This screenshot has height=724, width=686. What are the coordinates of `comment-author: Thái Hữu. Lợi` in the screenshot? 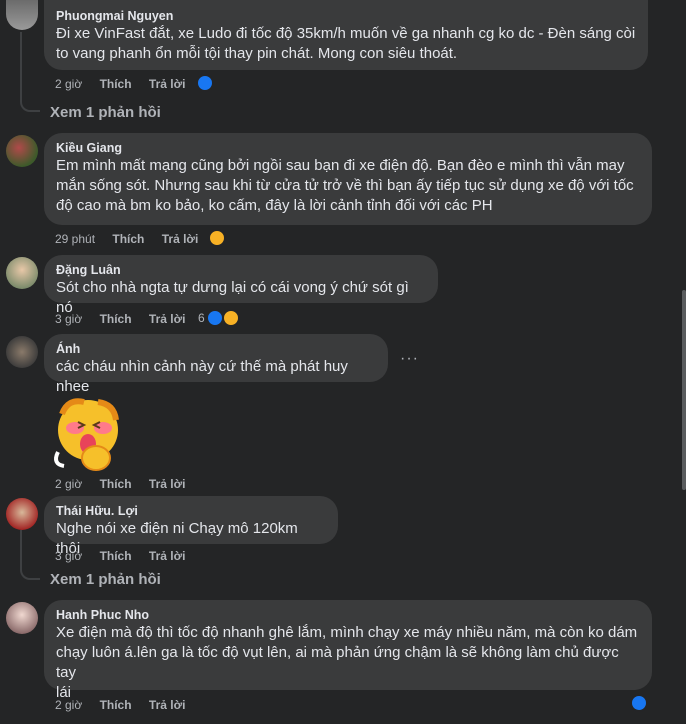 It's located at (191, 511).